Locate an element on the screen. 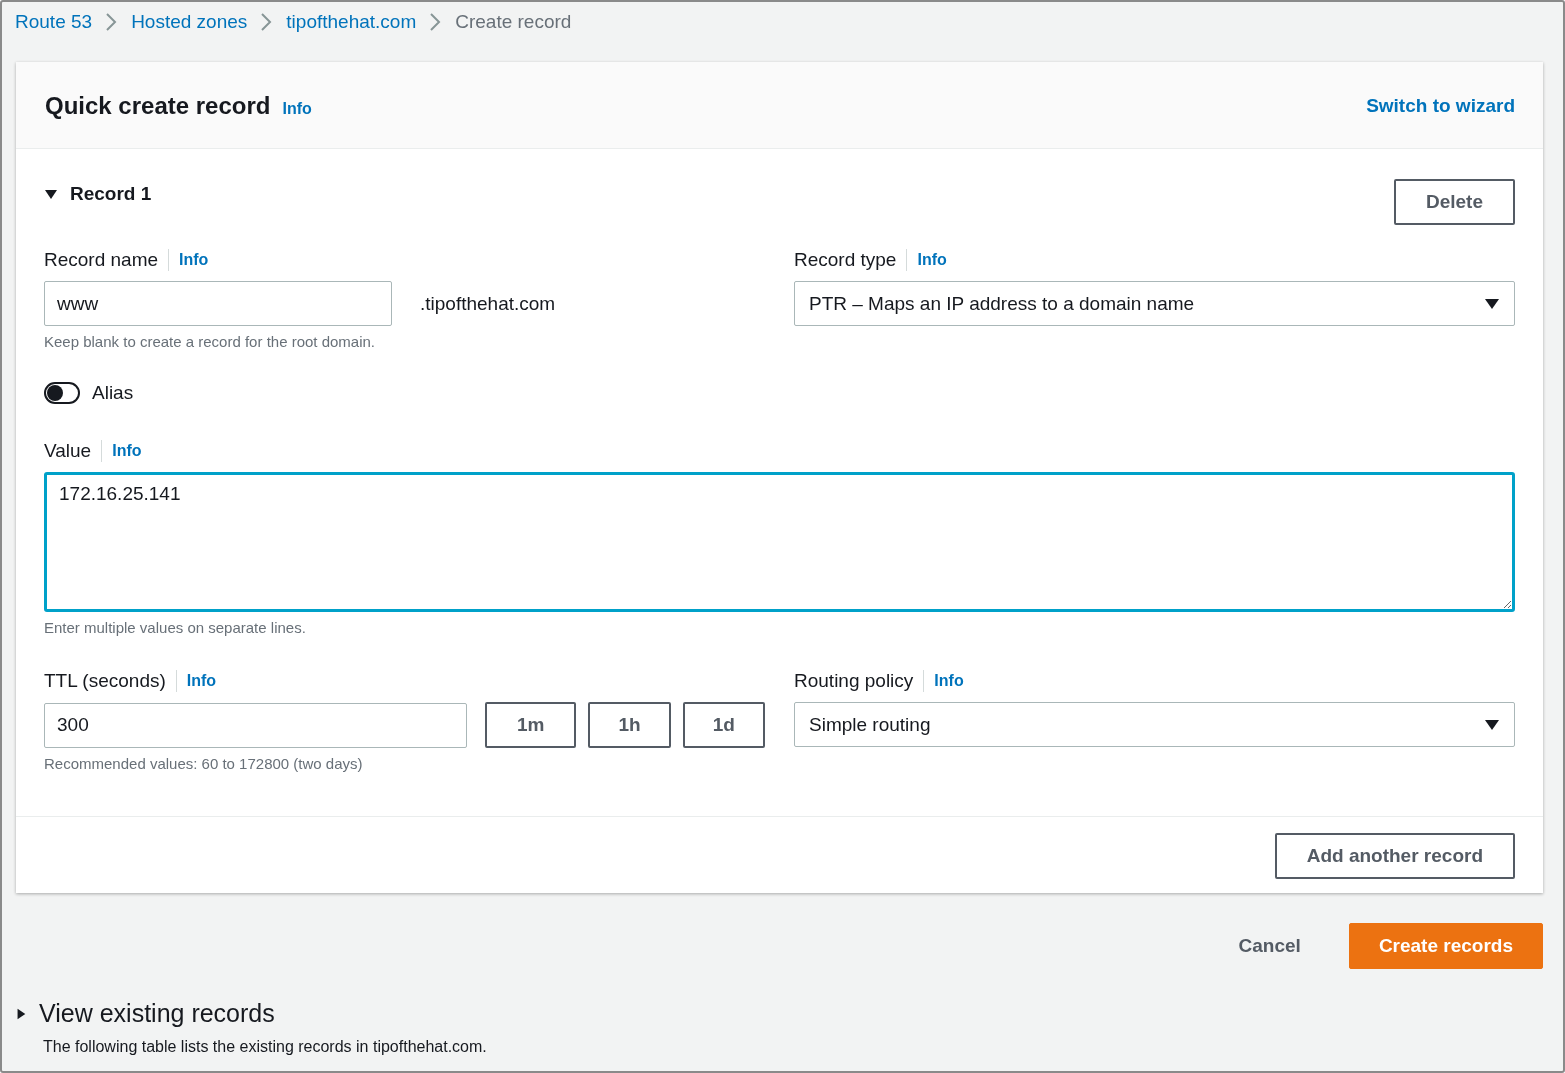 This screenshot has height=1073, width=1565. field-label: Record type is located at coordinates (845, 260).